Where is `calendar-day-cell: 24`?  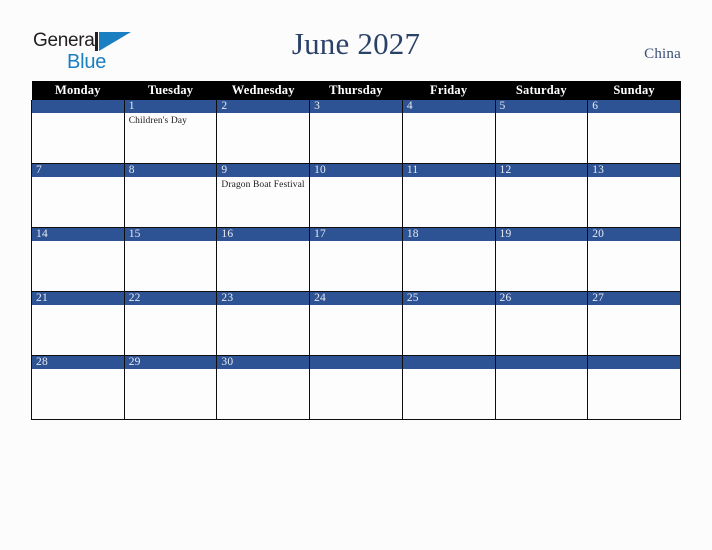
calendar-day-cell: 24 is located at coordinates (356, 323).